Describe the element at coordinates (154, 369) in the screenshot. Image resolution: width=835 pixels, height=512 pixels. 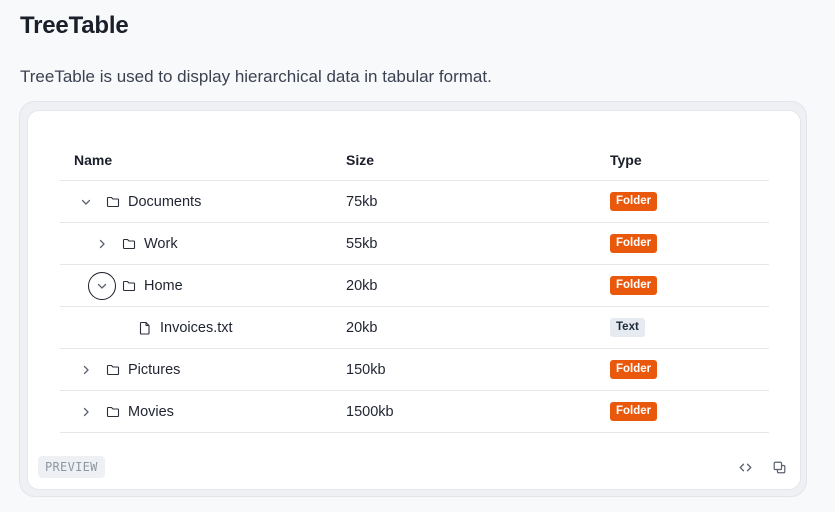
I see `row-name: Pictures` at that location.